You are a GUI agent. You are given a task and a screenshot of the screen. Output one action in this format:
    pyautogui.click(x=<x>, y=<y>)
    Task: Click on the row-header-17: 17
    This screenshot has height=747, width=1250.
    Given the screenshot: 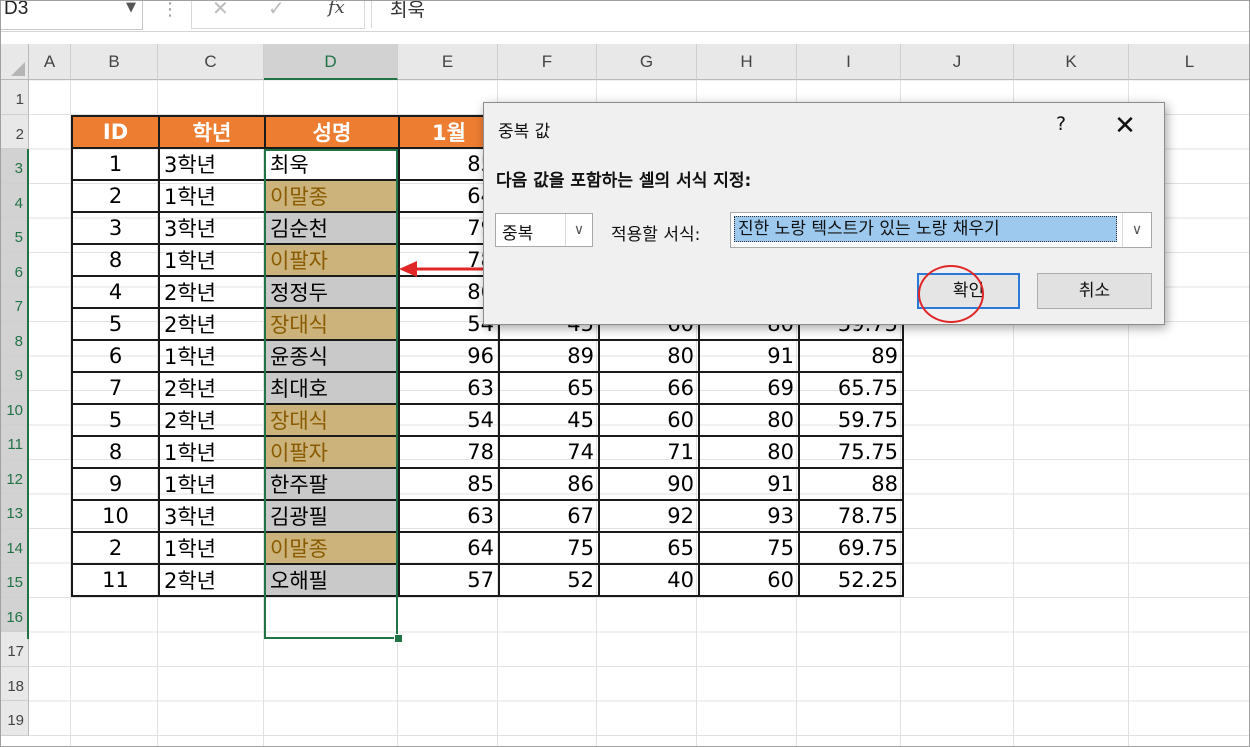 What is the action you would take?
    pyautogui.click(x=15, y=649)
    